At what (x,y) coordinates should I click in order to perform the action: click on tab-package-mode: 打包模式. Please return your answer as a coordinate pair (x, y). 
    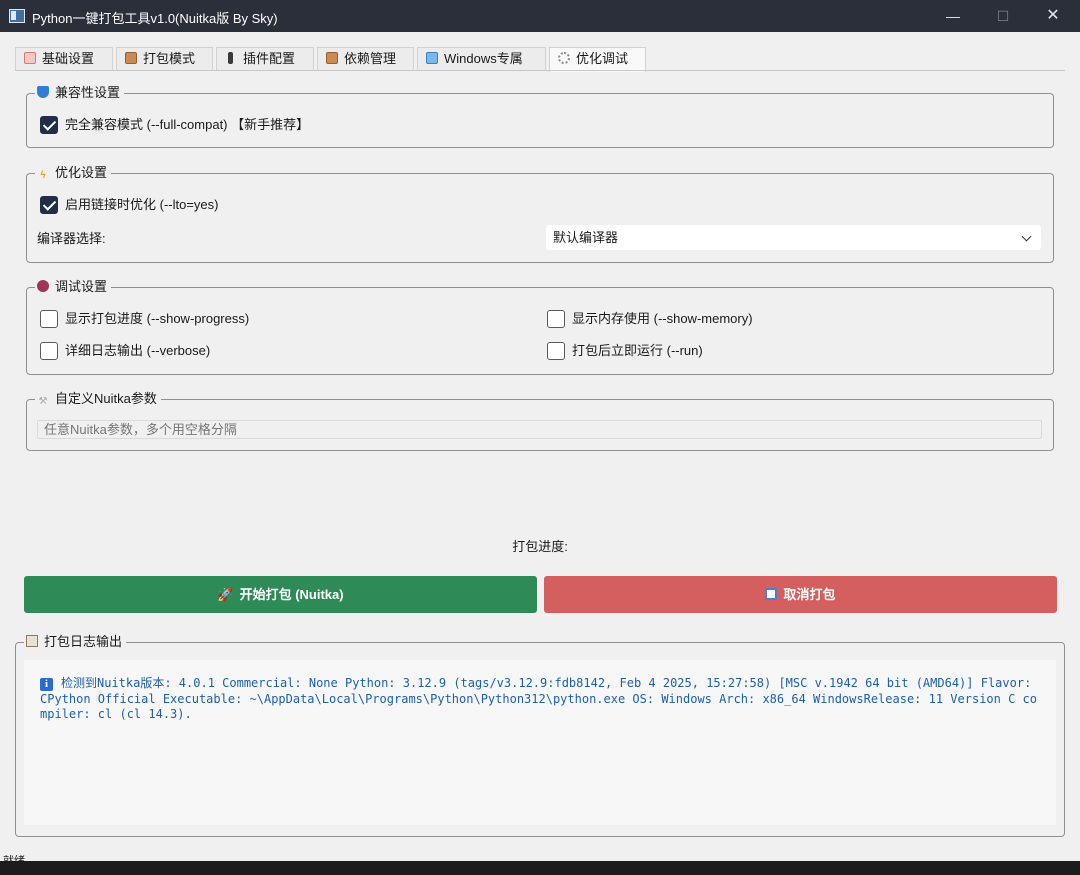
    Looking at the image, I should click on (164, 59).